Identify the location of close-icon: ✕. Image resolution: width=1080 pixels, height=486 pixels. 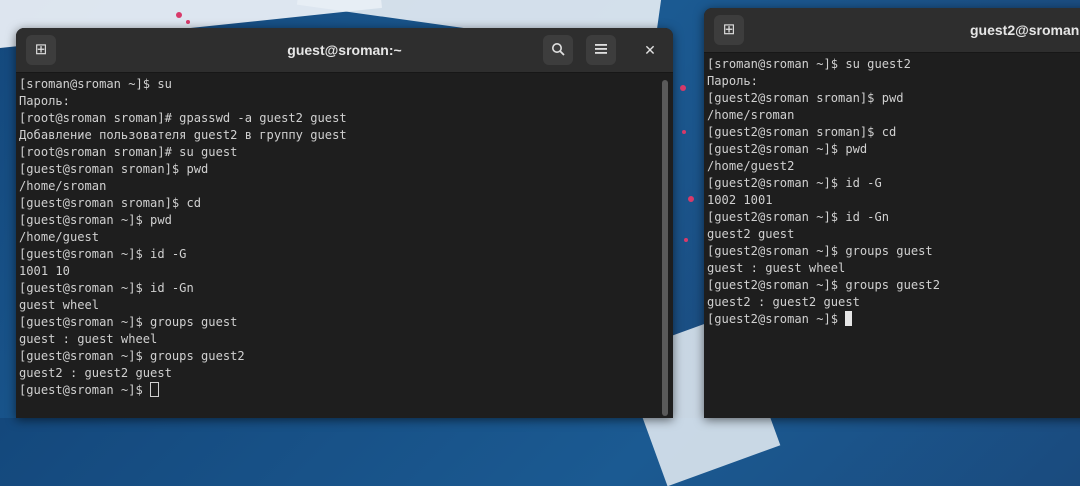
(650, 50).